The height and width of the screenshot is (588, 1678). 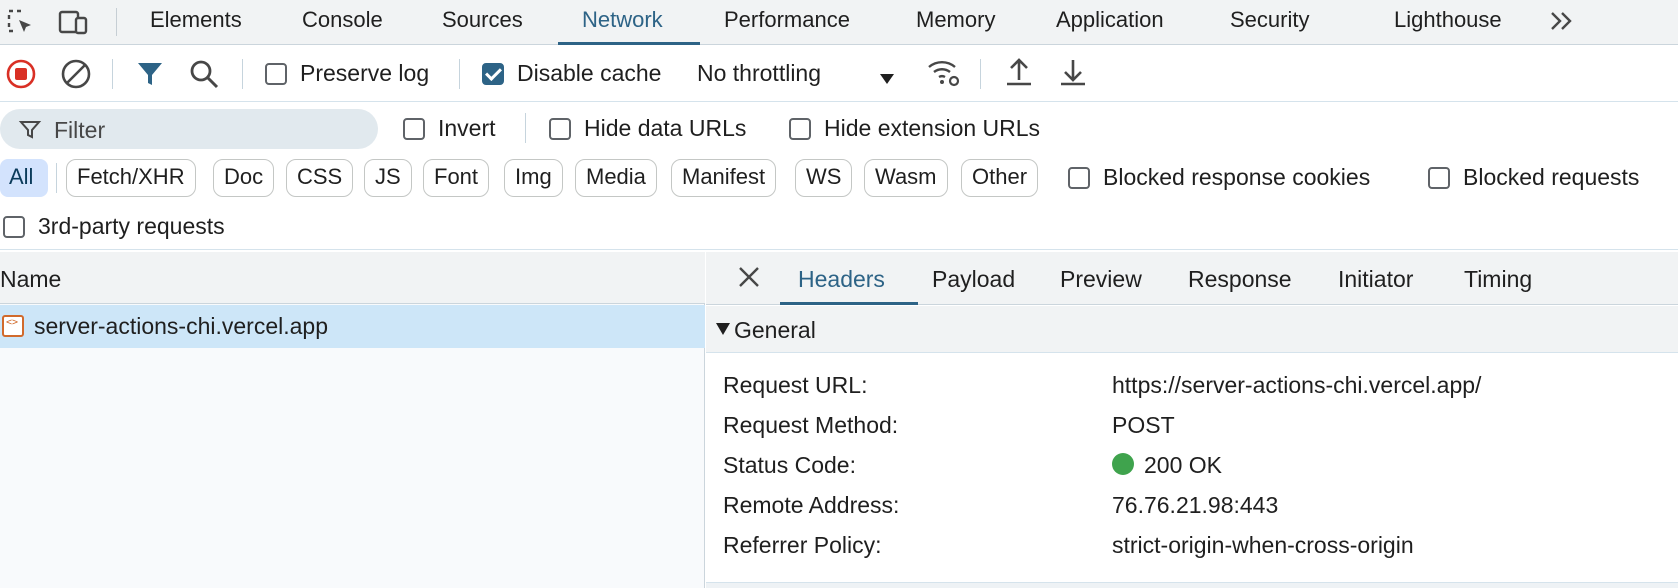 What do you see at coordinates (665, 128) in the screenshot?
I see `hide-data-urls-label: Hide data URLs` at bounding box center [665, 128].